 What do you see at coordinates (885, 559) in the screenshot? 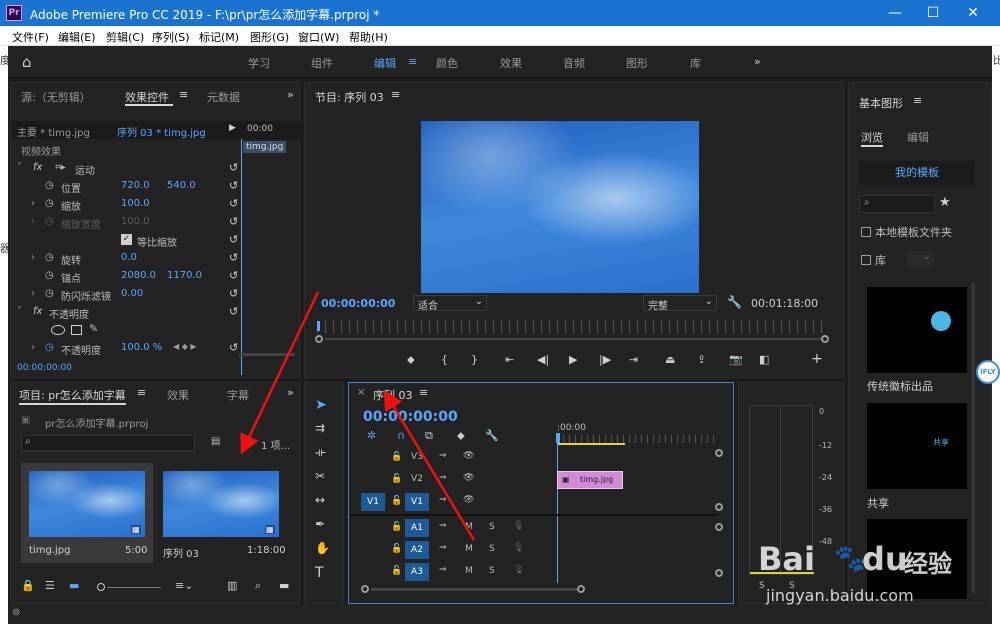
I see `watermark-paw-text: du` at bounding box center [885, 559].